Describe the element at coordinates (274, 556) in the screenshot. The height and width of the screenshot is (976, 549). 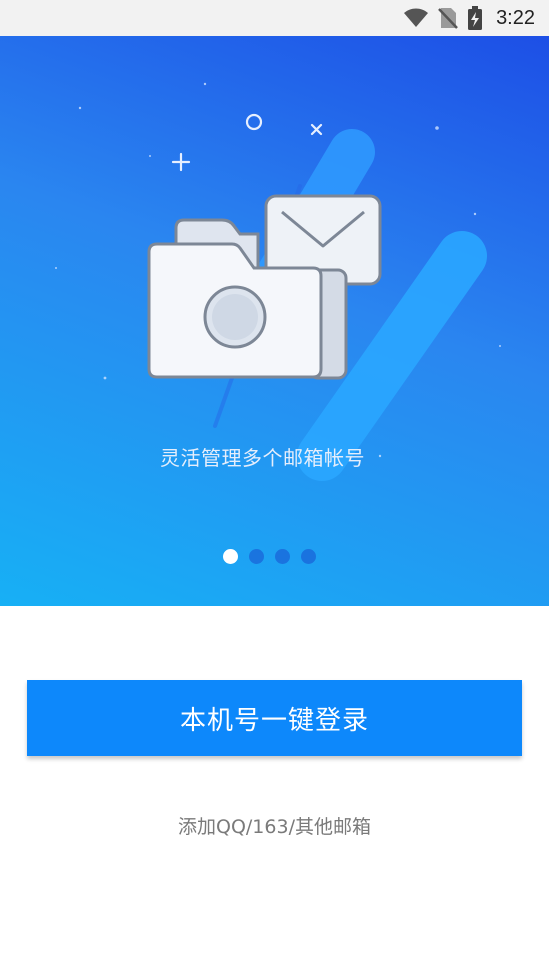
I see `page-indicator` at that location.